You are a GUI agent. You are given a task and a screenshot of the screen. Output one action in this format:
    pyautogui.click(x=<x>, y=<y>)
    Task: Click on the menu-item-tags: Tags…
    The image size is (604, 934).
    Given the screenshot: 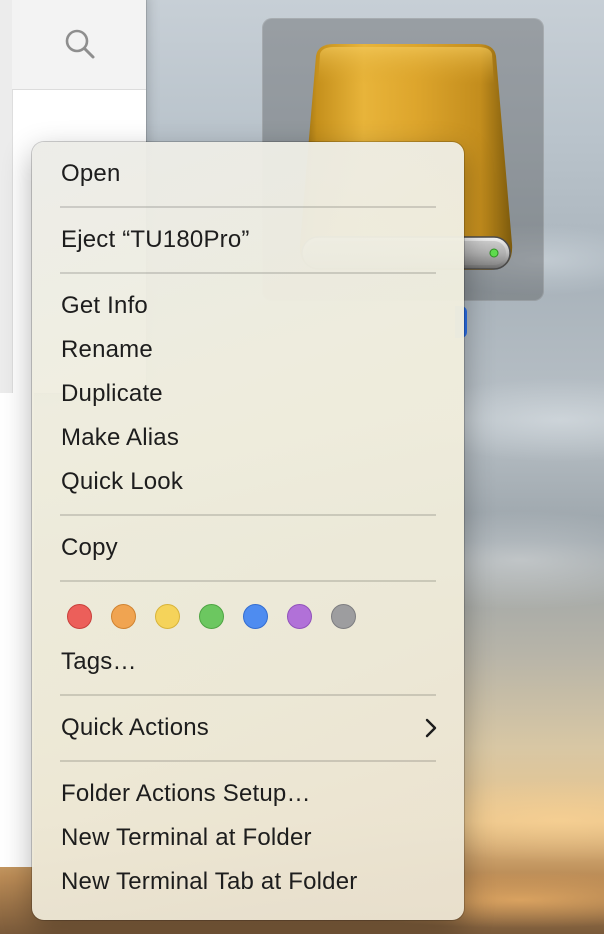 What is the action you would take?
    pyautogui.click(x=248, y=662)
    